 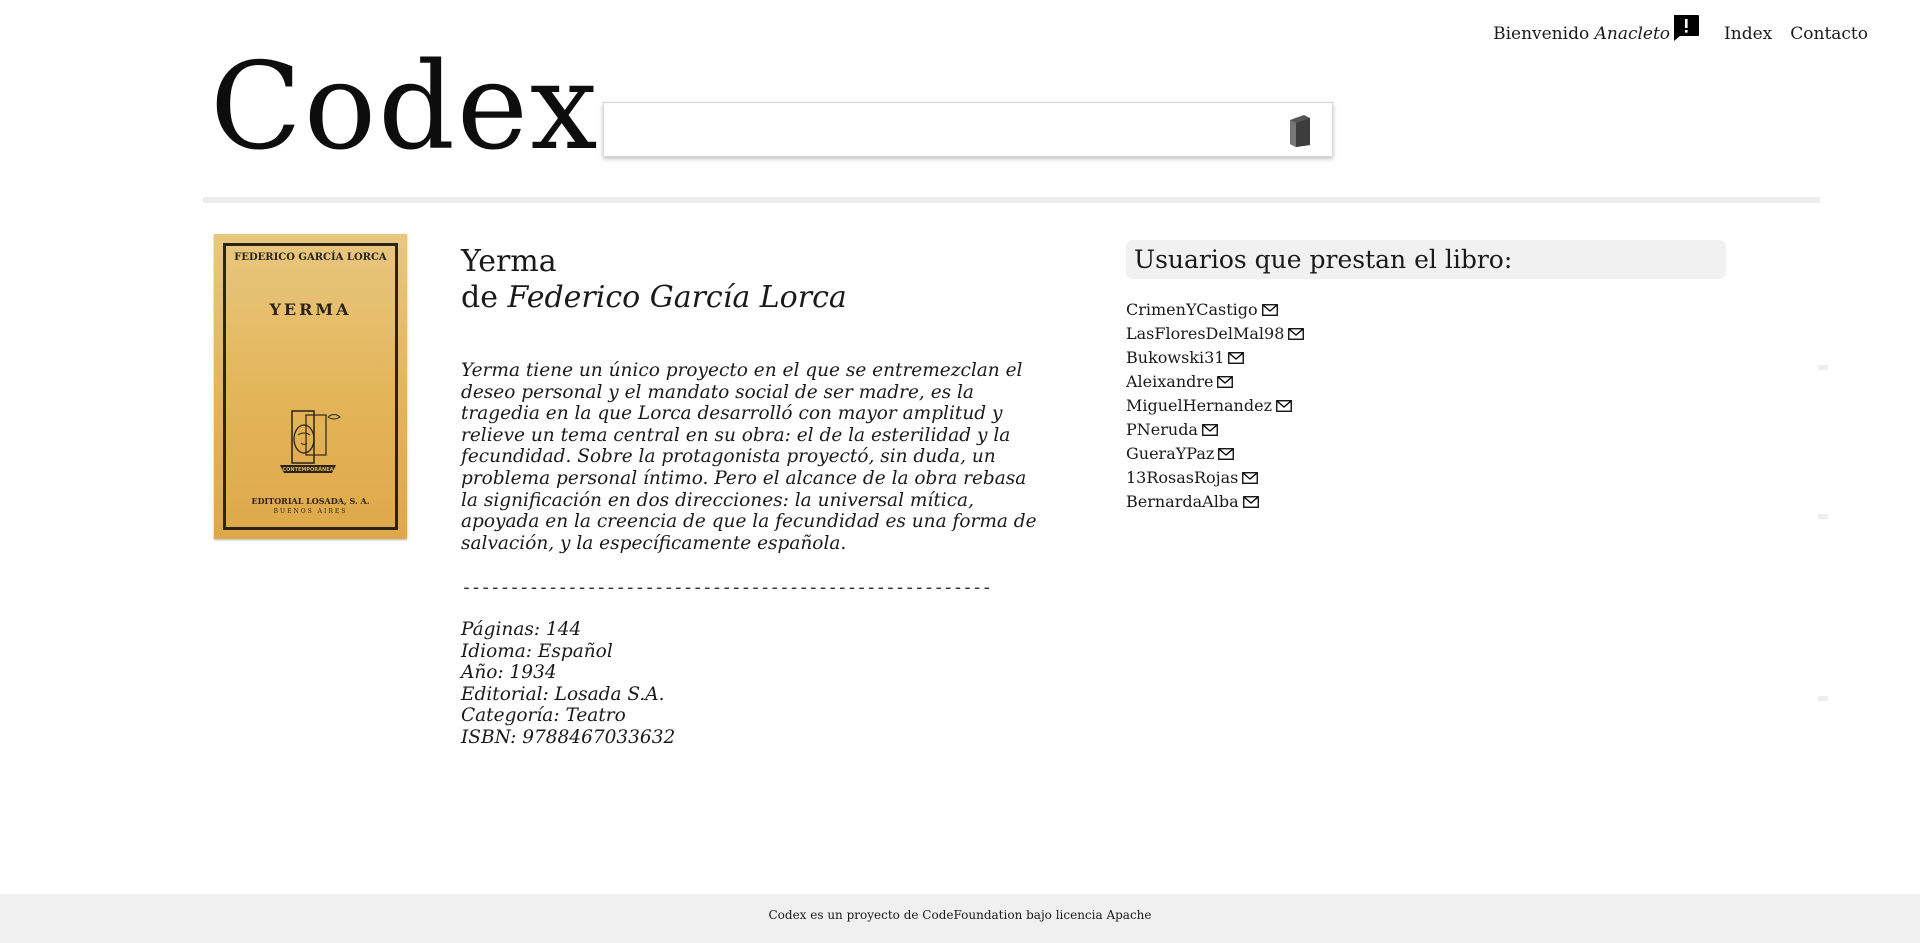 I want to click on book-author-line: de Federico García Lorca, so click(x=654, y=298).